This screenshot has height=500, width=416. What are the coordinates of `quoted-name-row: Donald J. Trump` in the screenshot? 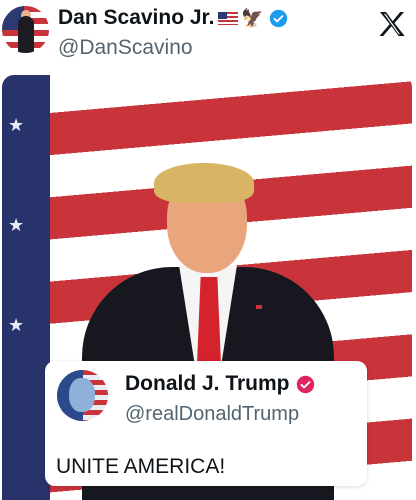 It's located at (220, 384).